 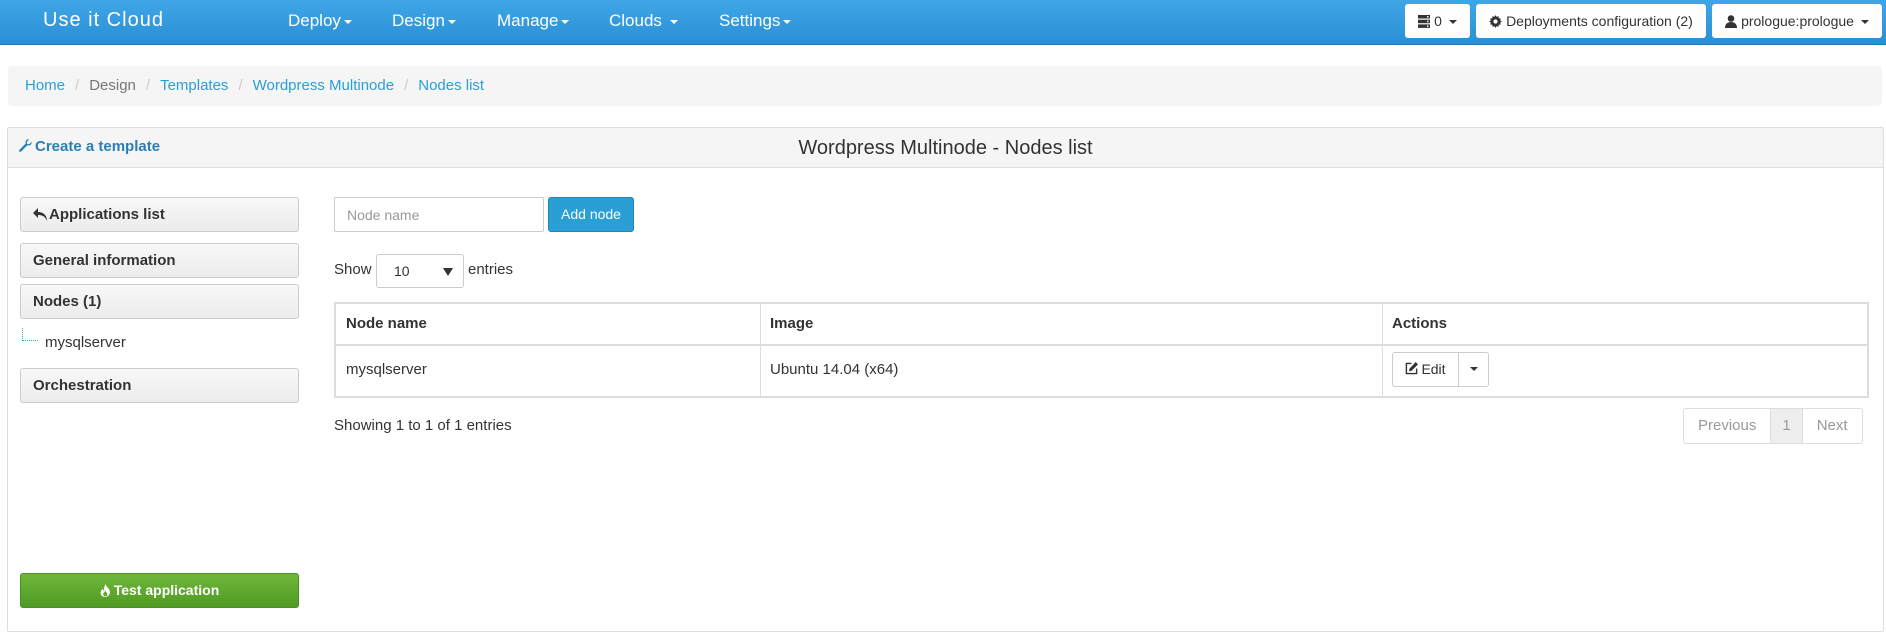 I want to click on pagination-page-1: 1, so click(x=1787, y=426).